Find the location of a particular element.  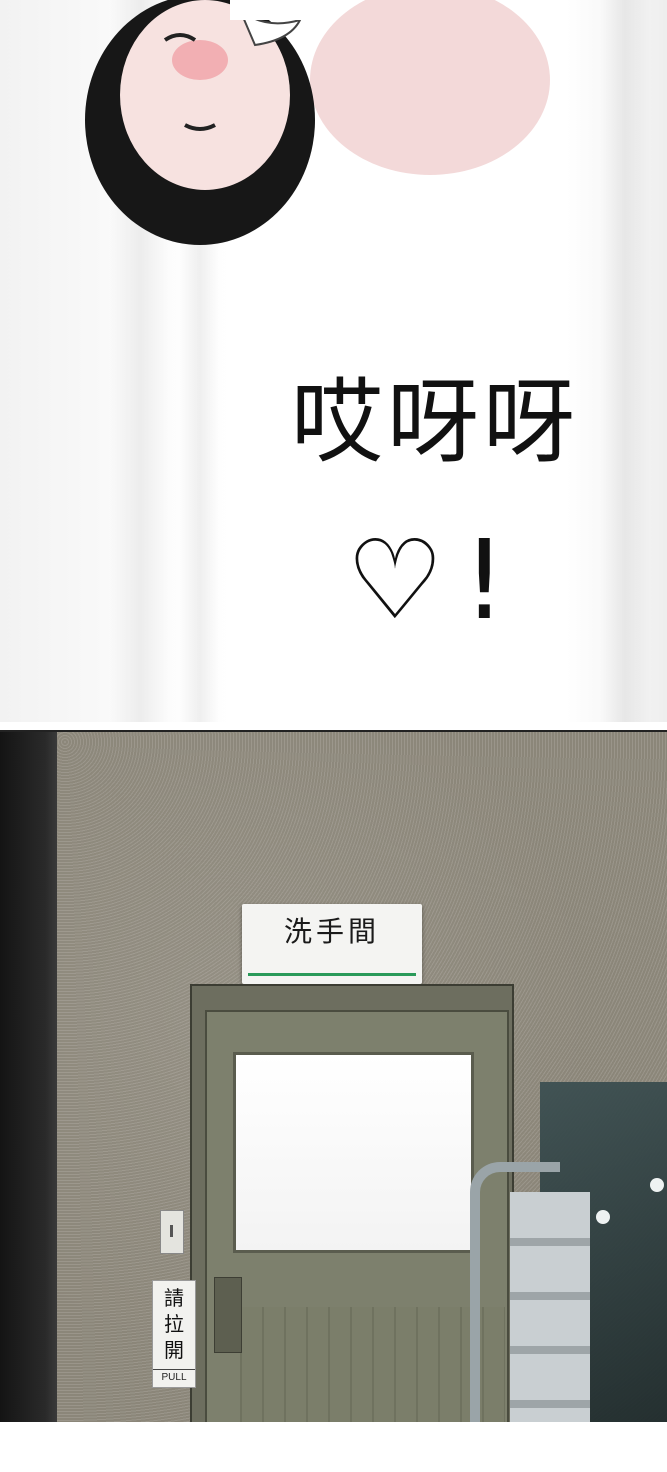

dark-pillar is located at coordinates (28, 1077).